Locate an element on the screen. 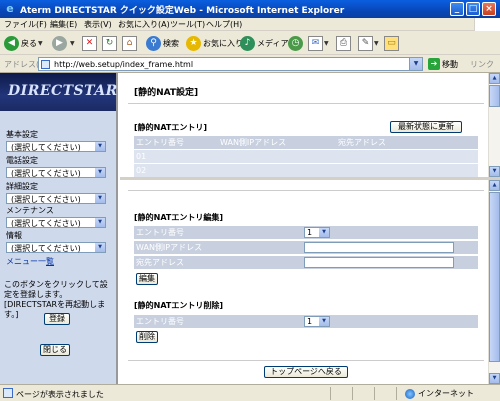 This screenshot has width=500, height=401. bottom-pane-scrollbar: ▲ ▼ is located at coordinates (494, 282).